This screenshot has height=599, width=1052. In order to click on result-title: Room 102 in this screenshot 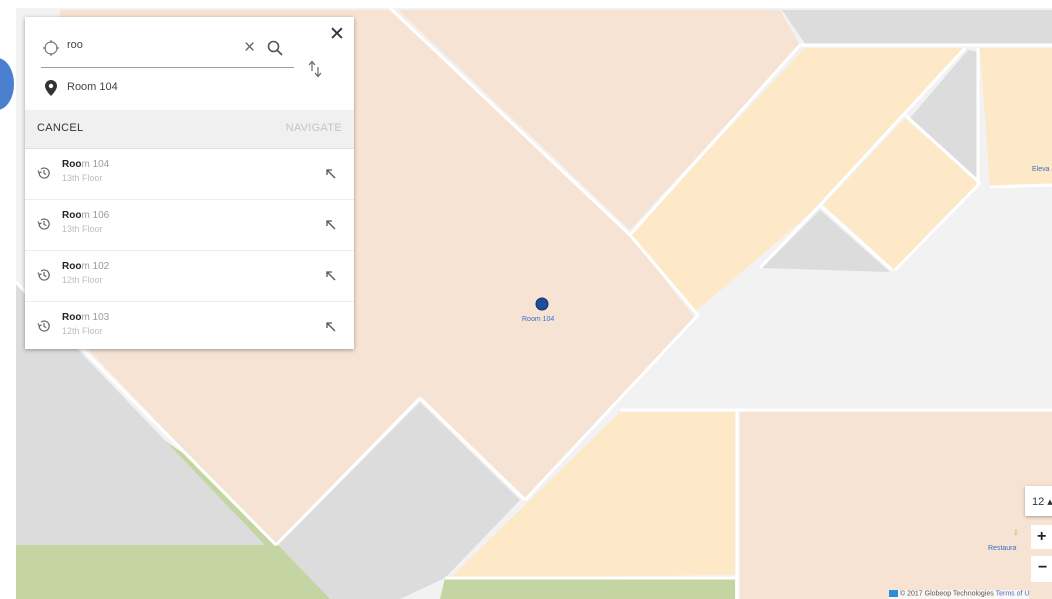, I will do `click(85, 266)`.